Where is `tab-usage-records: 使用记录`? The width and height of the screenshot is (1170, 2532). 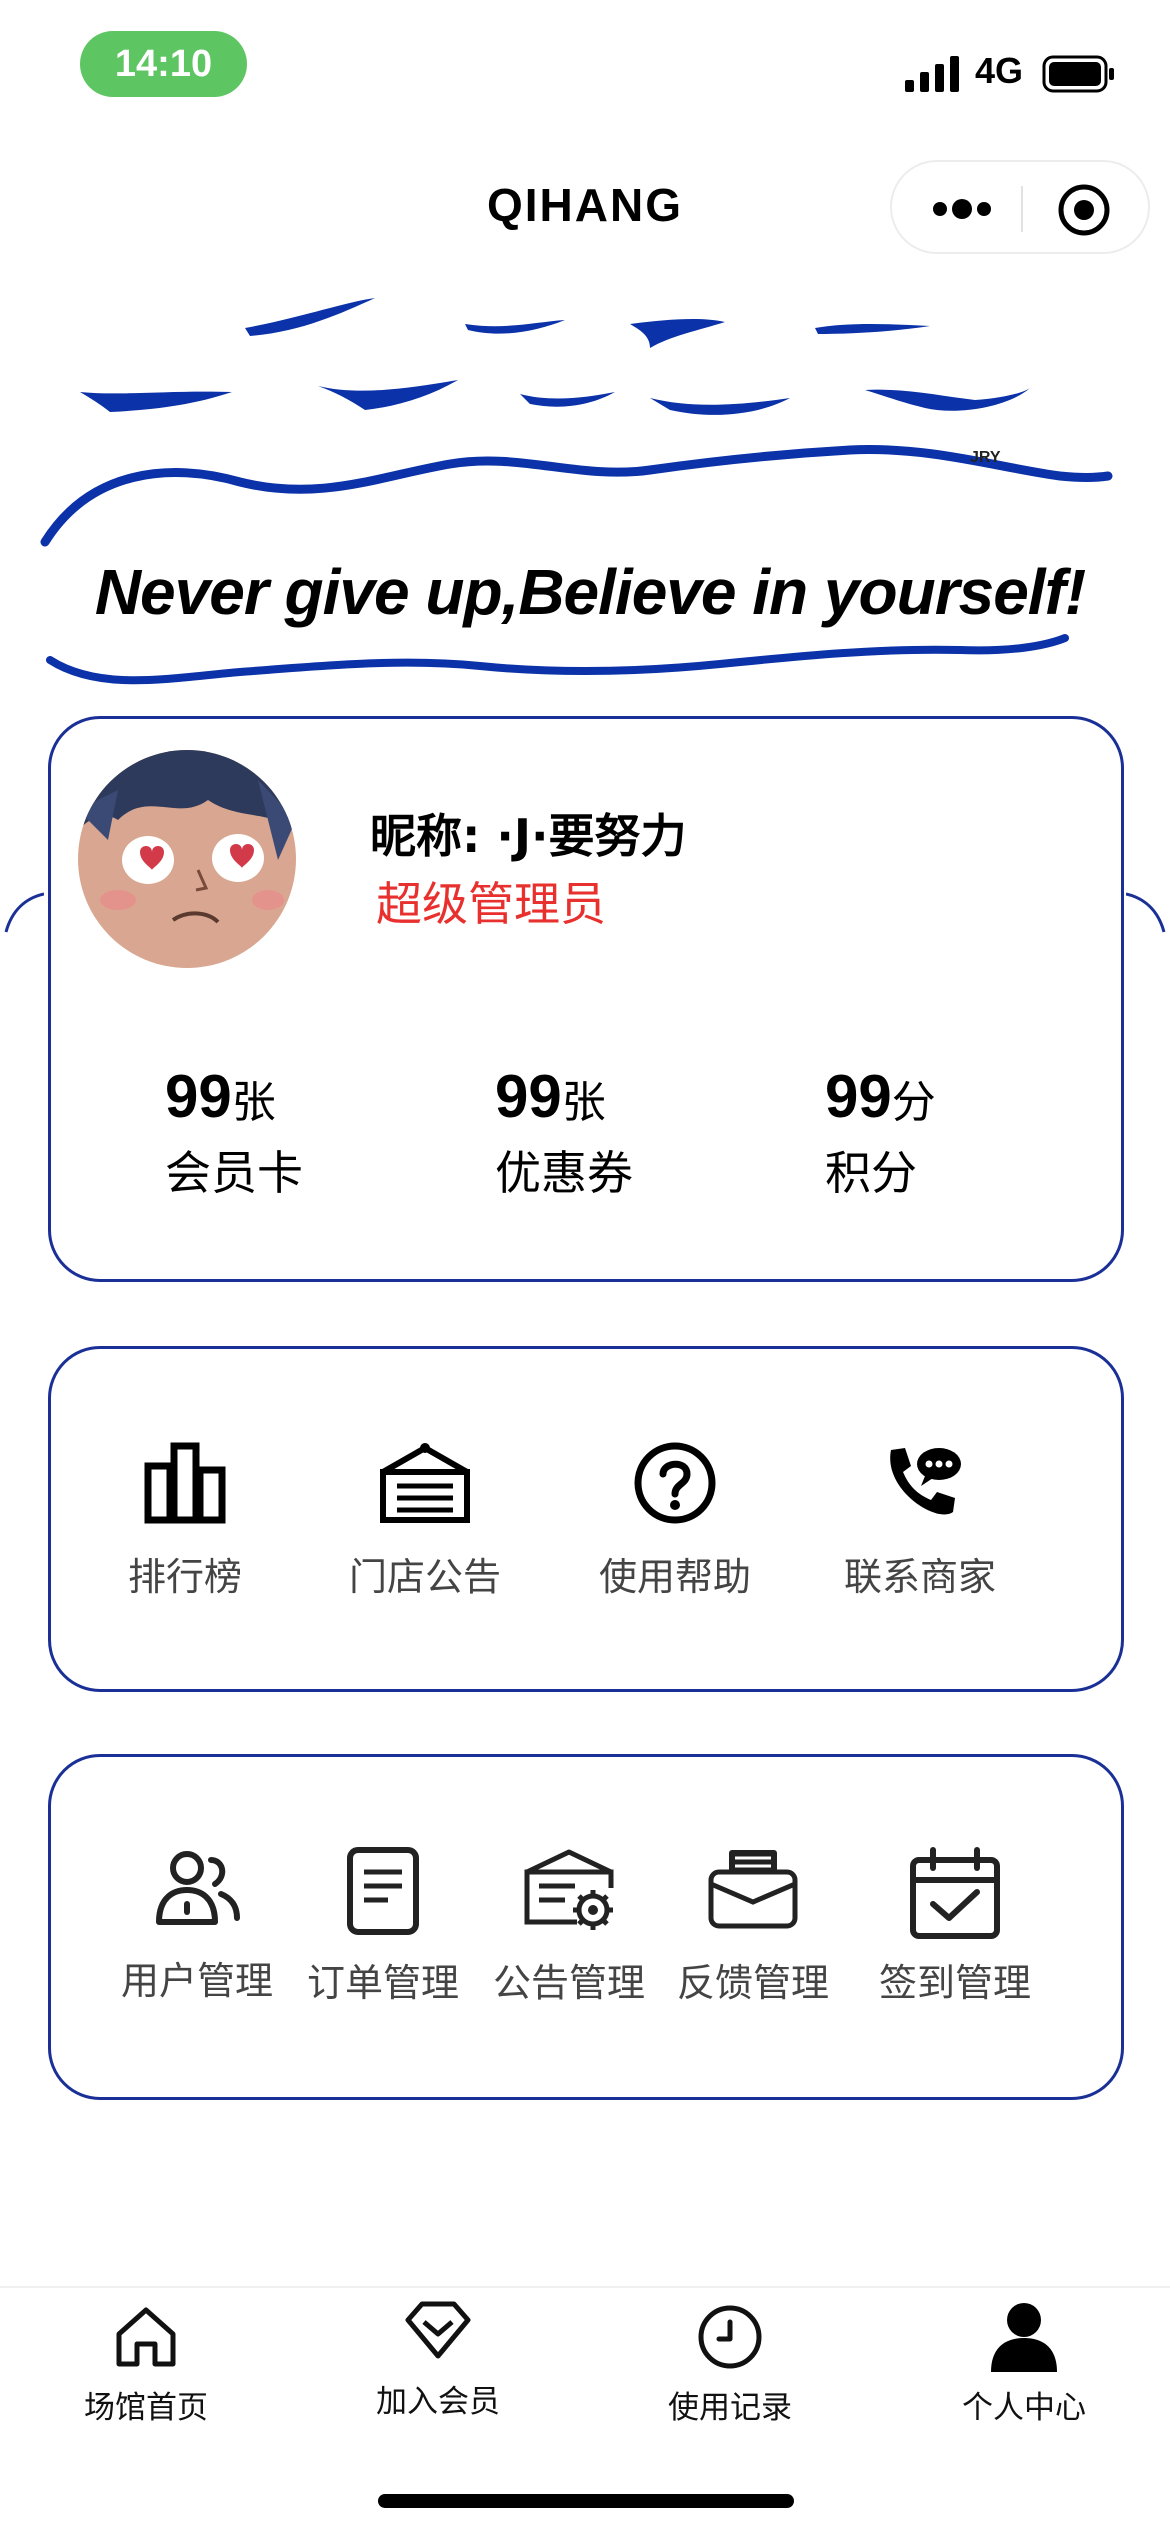
tab-usage-records: 使用记录 is located at coordinates (730, 2364).